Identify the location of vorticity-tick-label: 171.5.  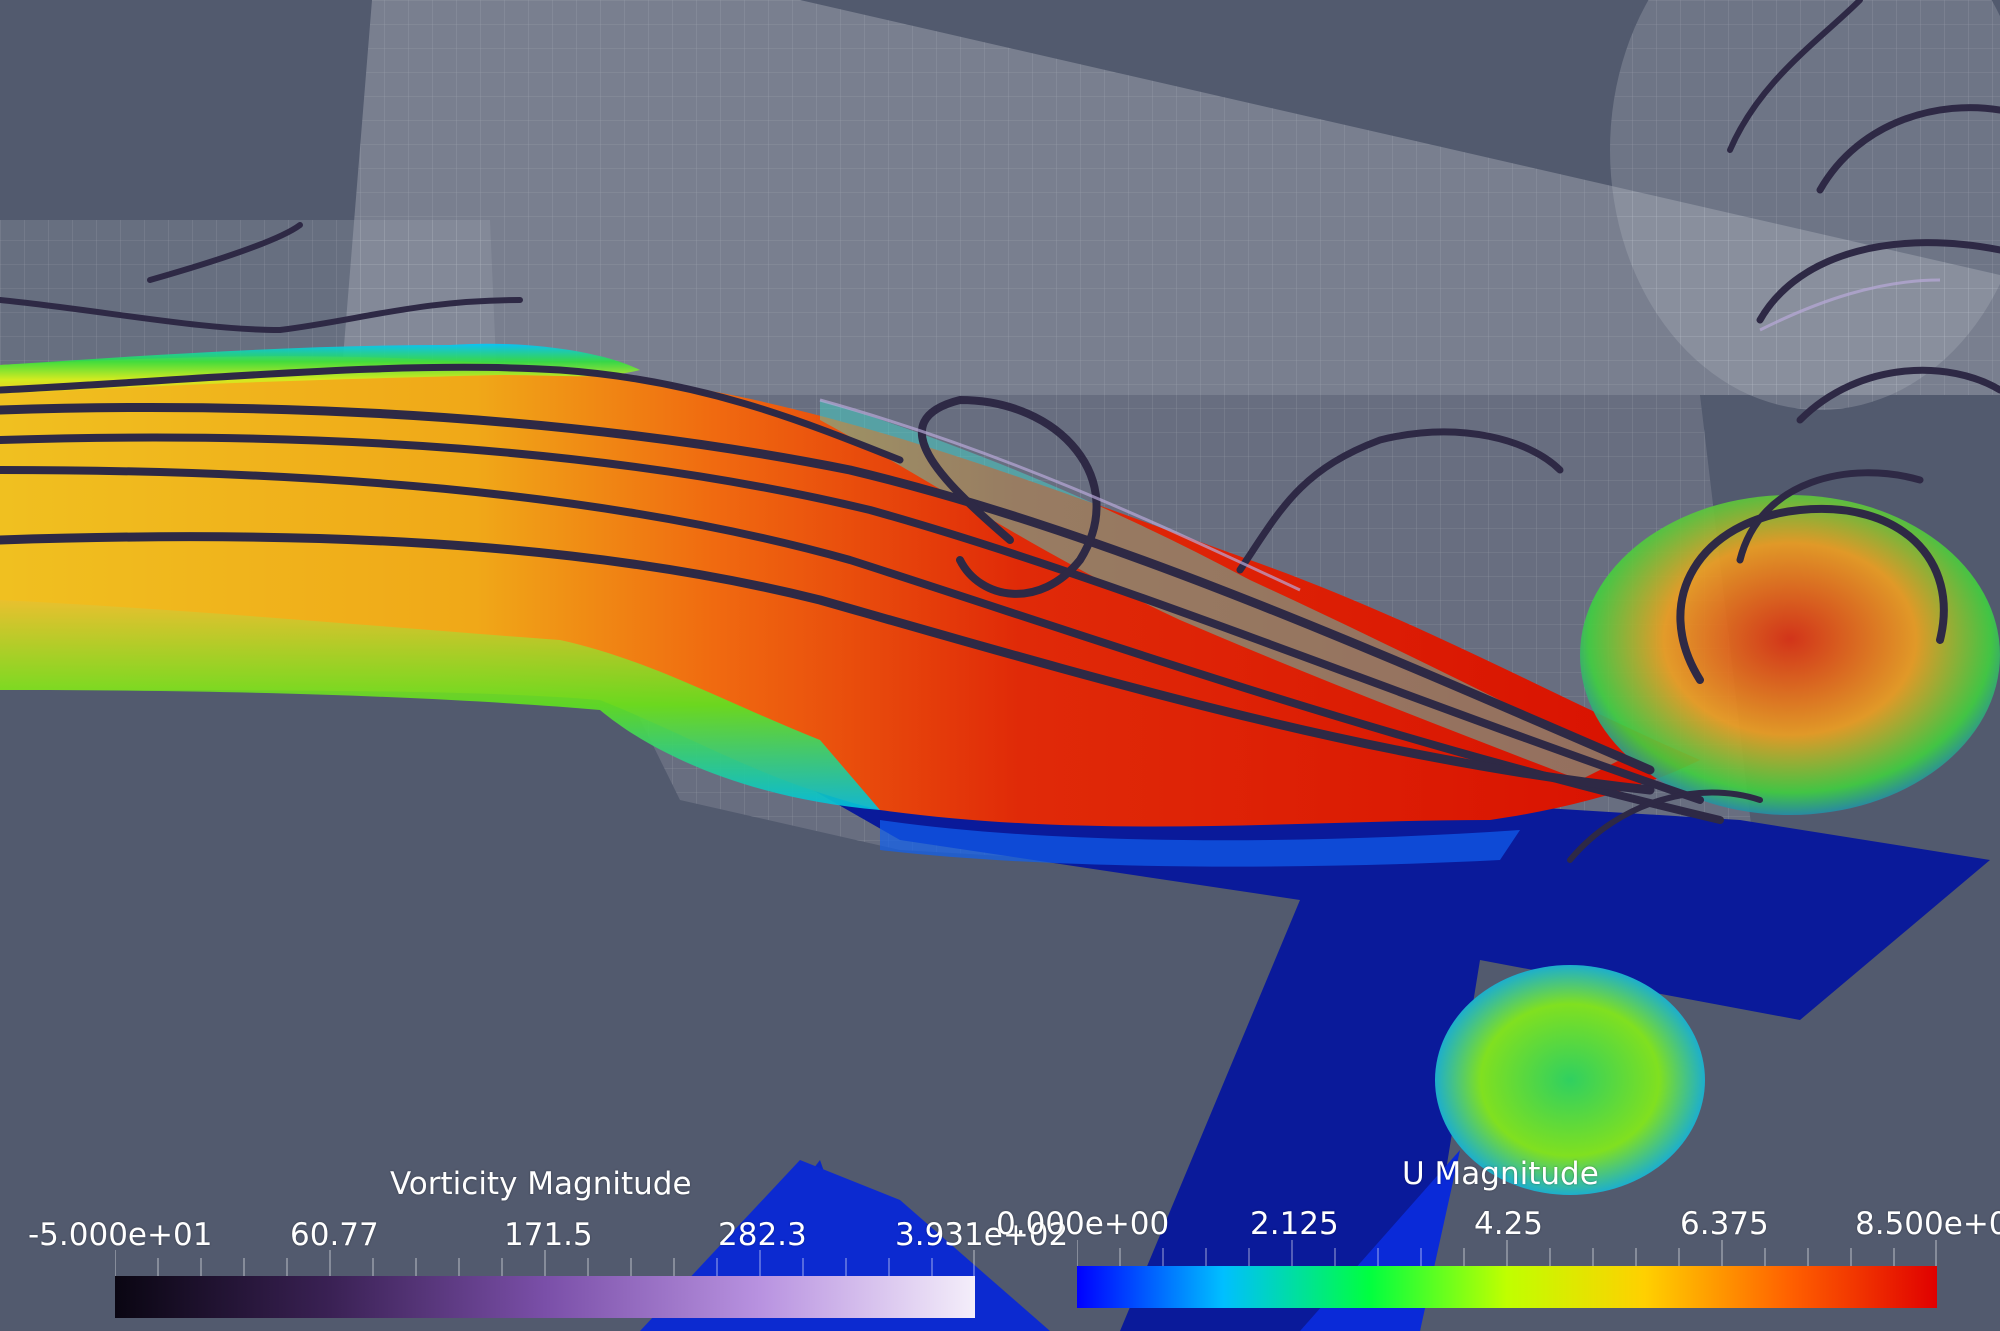
(548, 1235).